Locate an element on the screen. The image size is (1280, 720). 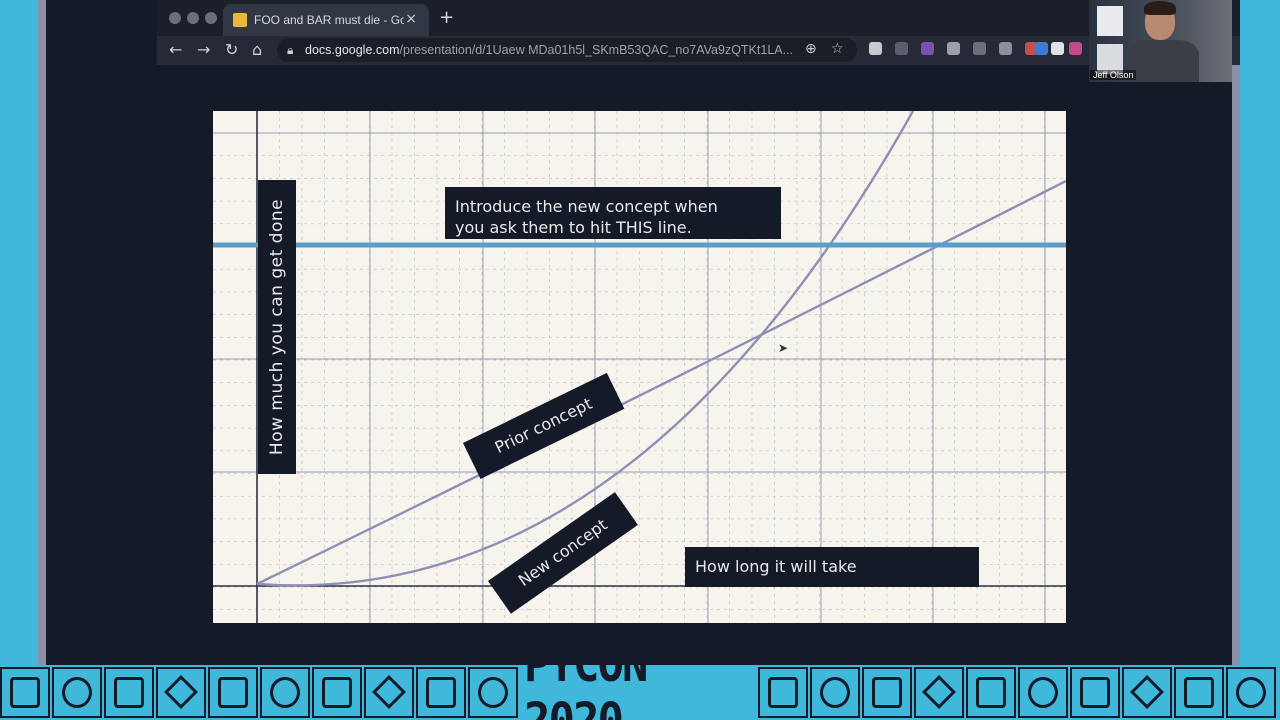
home-icon: ⌂ is located at coordinates (257, 49).